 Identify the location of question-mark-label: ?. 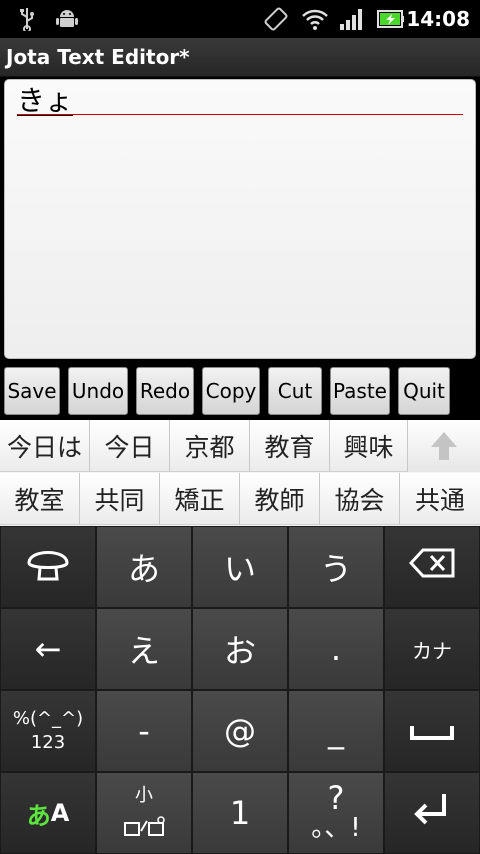
(336, 798).